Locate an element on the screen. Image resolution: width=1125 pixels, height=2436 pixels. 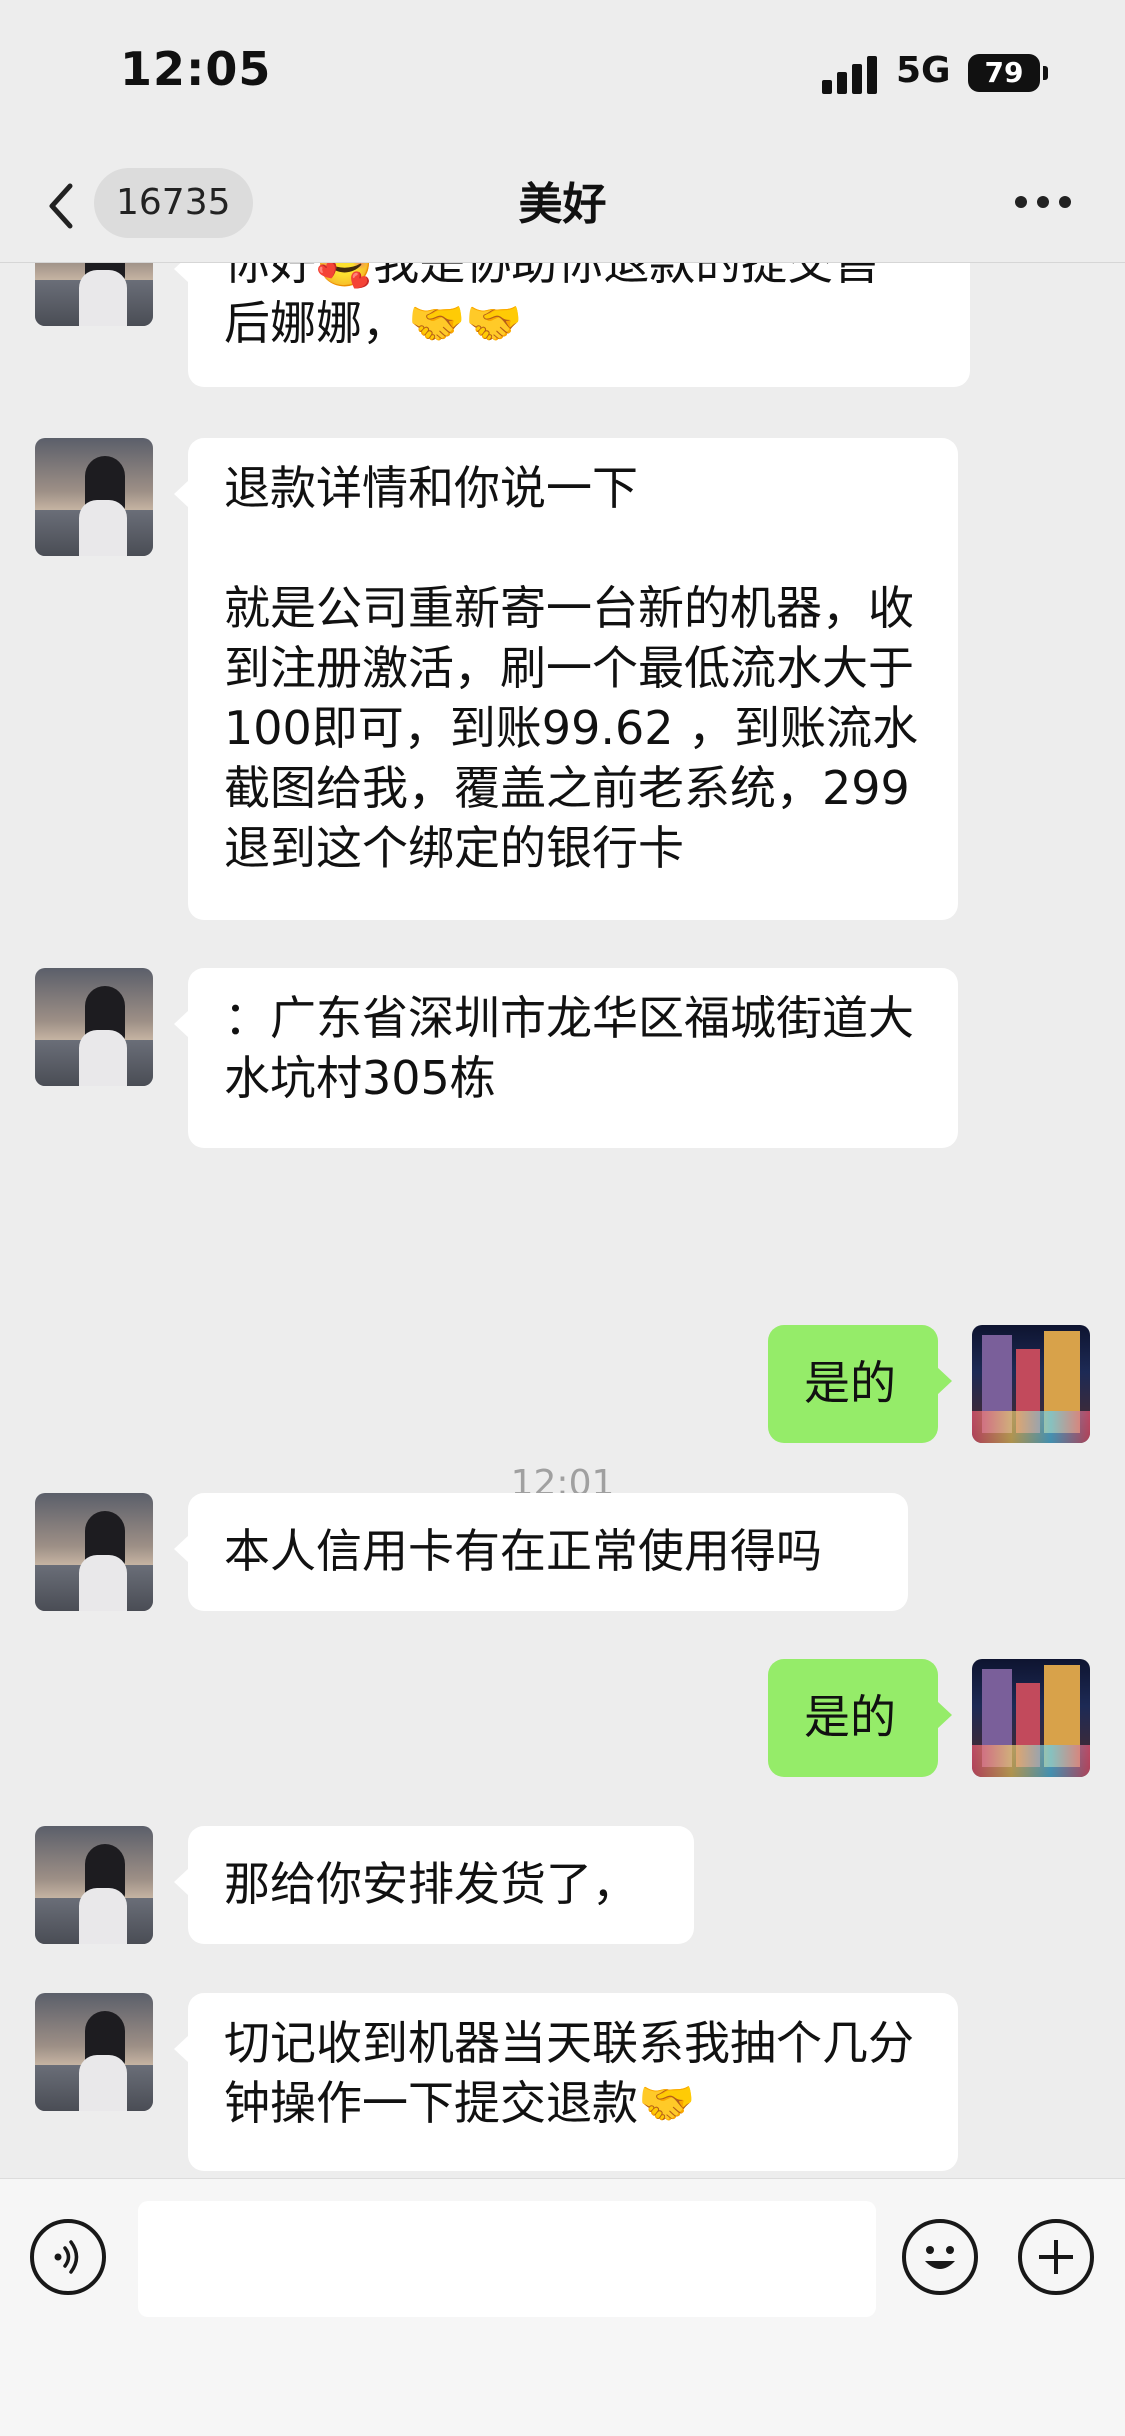
message-bubble: 那给你安排发货了， is located at coordinates (434, 1885).